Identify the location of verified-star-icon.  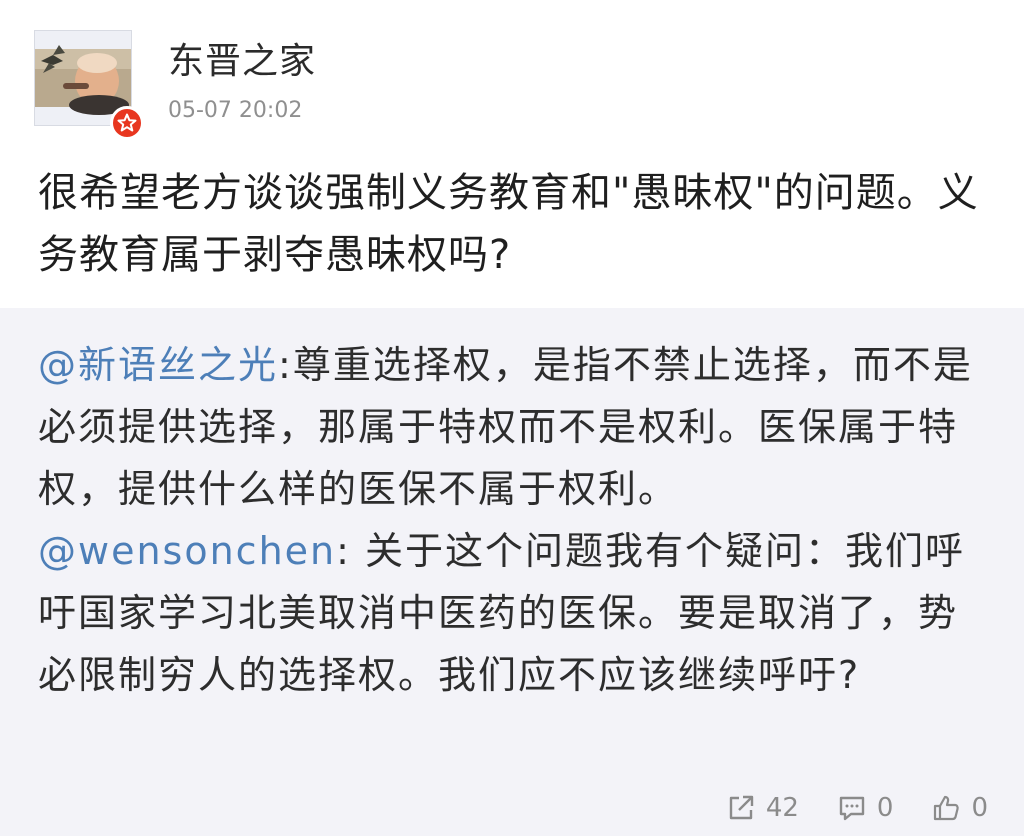
(127, 122).